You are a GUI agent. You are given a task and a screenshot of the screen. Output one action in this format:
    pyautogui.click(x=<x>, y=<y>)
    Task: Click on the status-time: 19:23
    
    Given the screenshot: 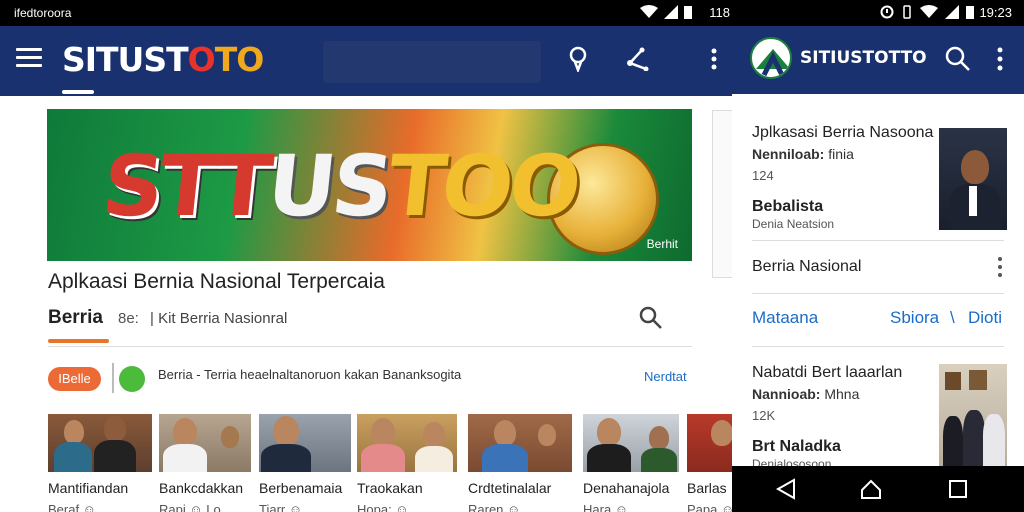 What is the action you would take?
    pyautogui.click(x=995, y=12)
    